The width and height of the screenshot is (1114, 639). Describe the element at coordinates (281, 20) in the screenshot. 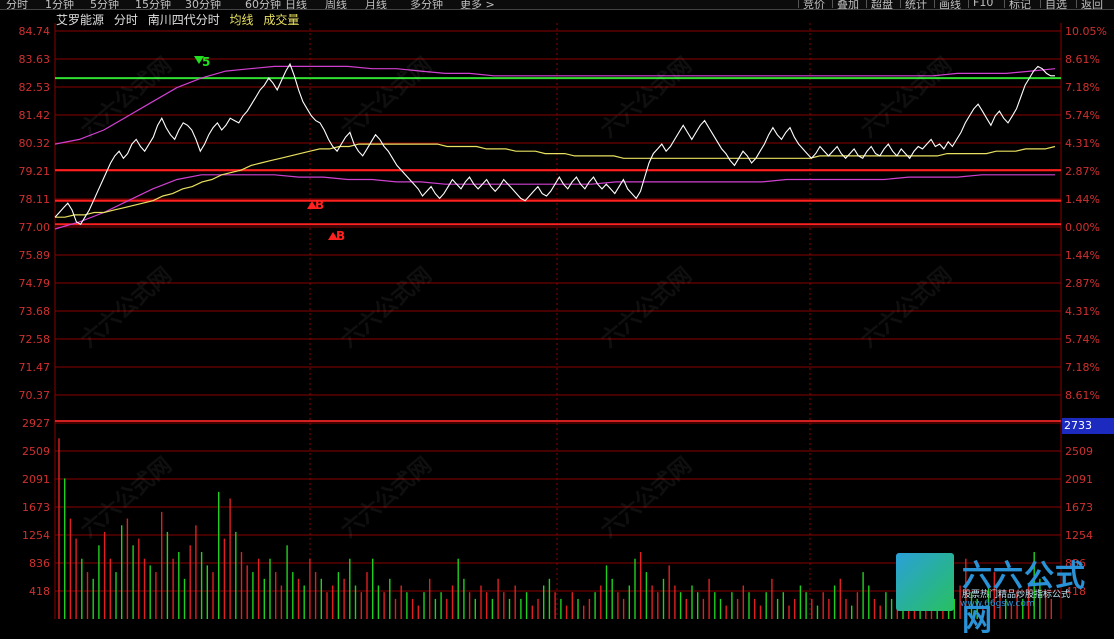

I see `volume-legend: 成交量` at that location.